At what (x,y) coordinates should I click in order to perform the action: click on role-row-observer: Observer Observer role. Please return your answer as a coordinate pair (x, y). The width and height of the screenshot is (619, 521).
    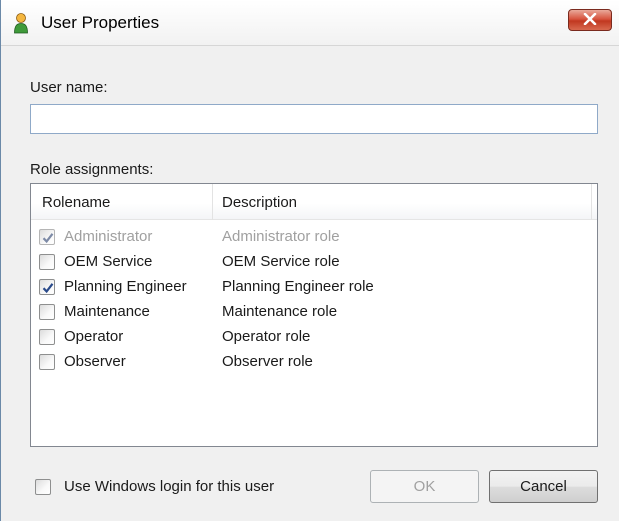
    Looking at the image, I should click on (314, 362).